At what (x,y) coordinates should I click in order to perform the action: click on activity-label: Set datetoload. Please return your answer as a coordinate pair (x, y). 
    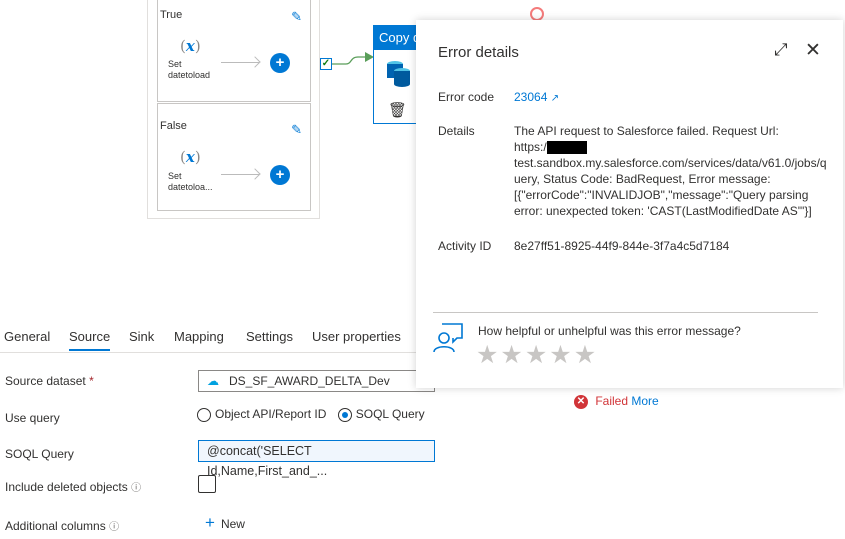
    Looking at the image, I should click on (189, 70).